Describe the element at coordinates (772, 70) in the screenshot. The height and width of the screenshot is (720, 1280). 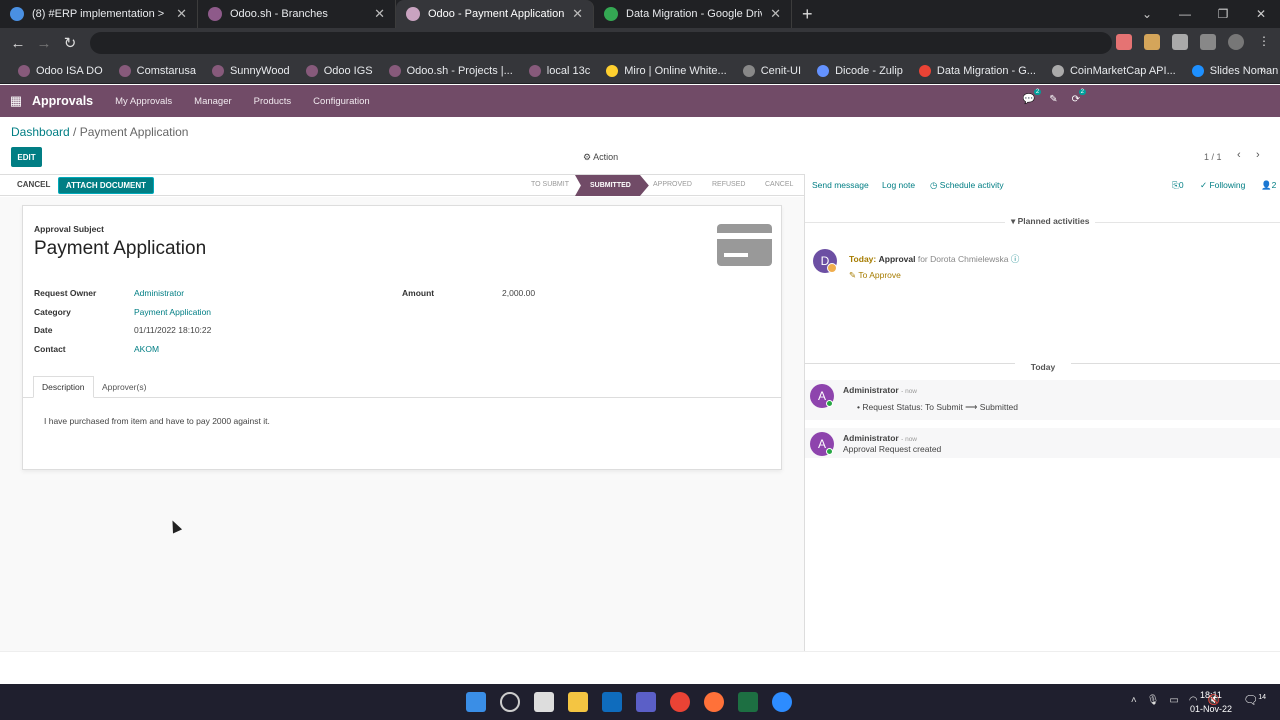
I see `bookmark-item: Cenit-UI` at that location.